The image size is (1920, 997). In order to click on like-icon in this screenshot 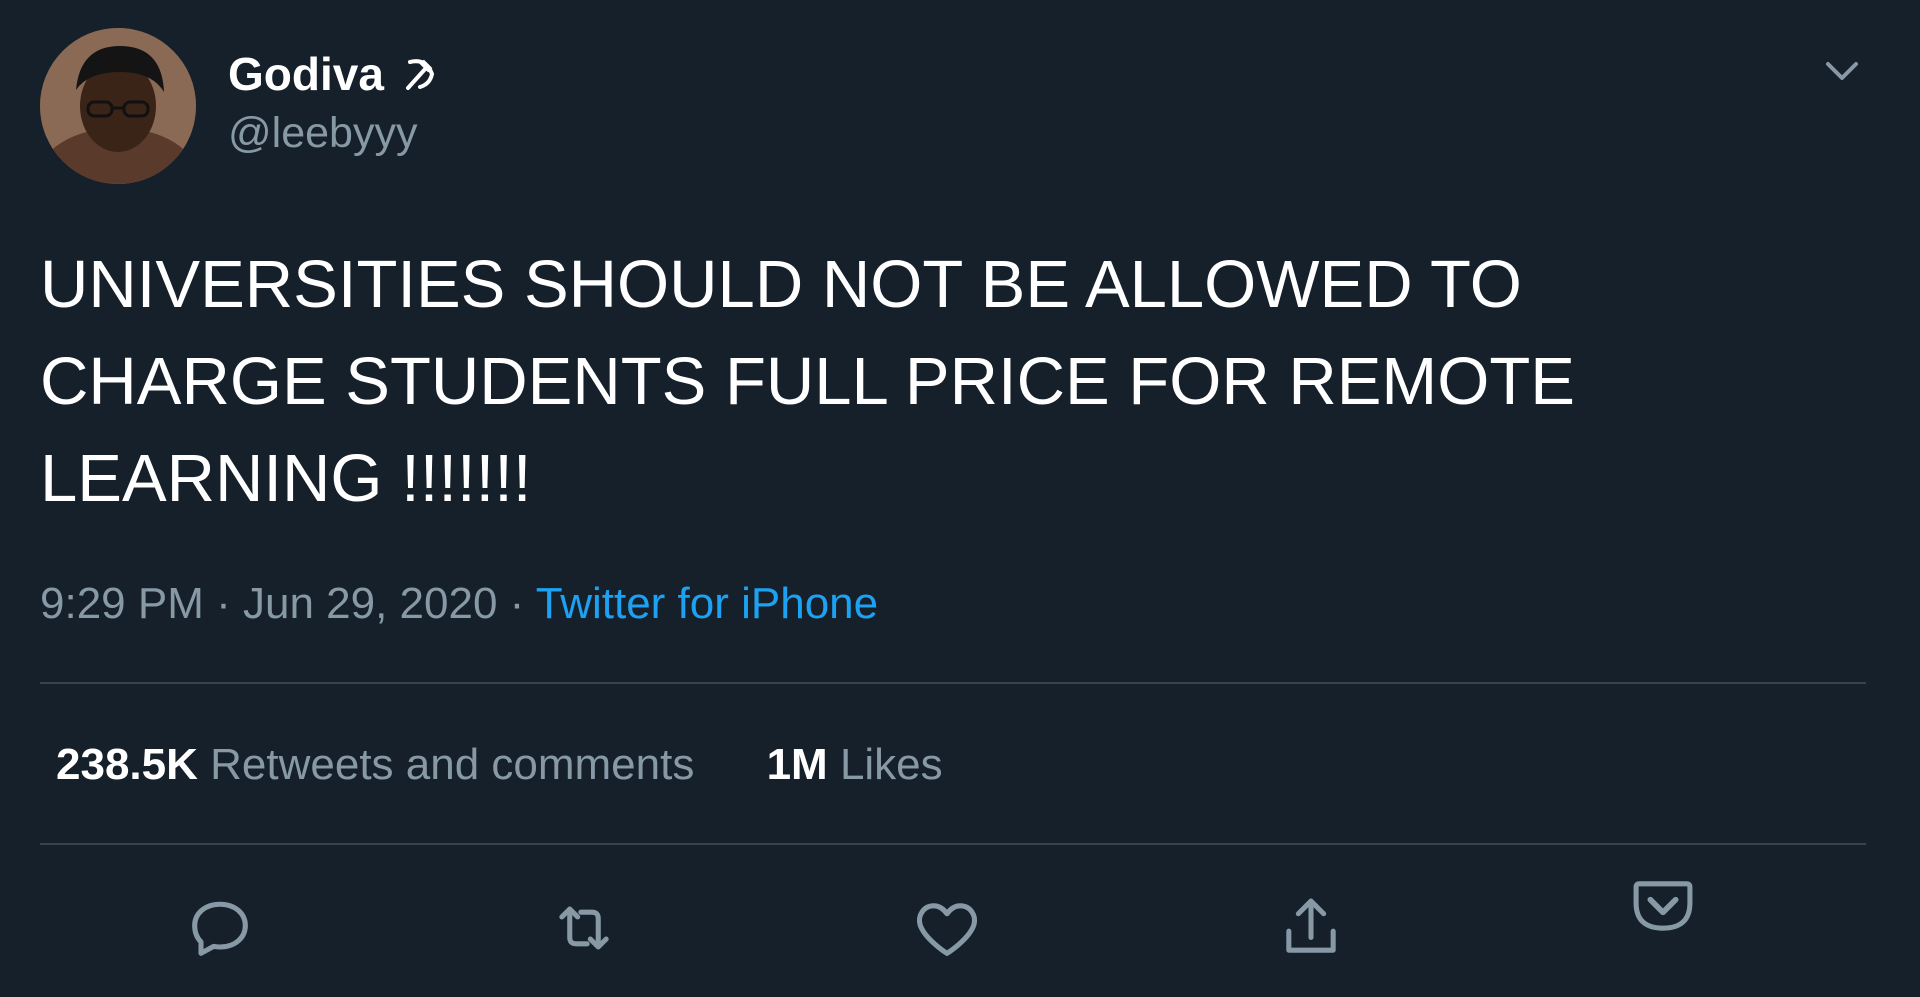, I will do `click(947, 929)`.